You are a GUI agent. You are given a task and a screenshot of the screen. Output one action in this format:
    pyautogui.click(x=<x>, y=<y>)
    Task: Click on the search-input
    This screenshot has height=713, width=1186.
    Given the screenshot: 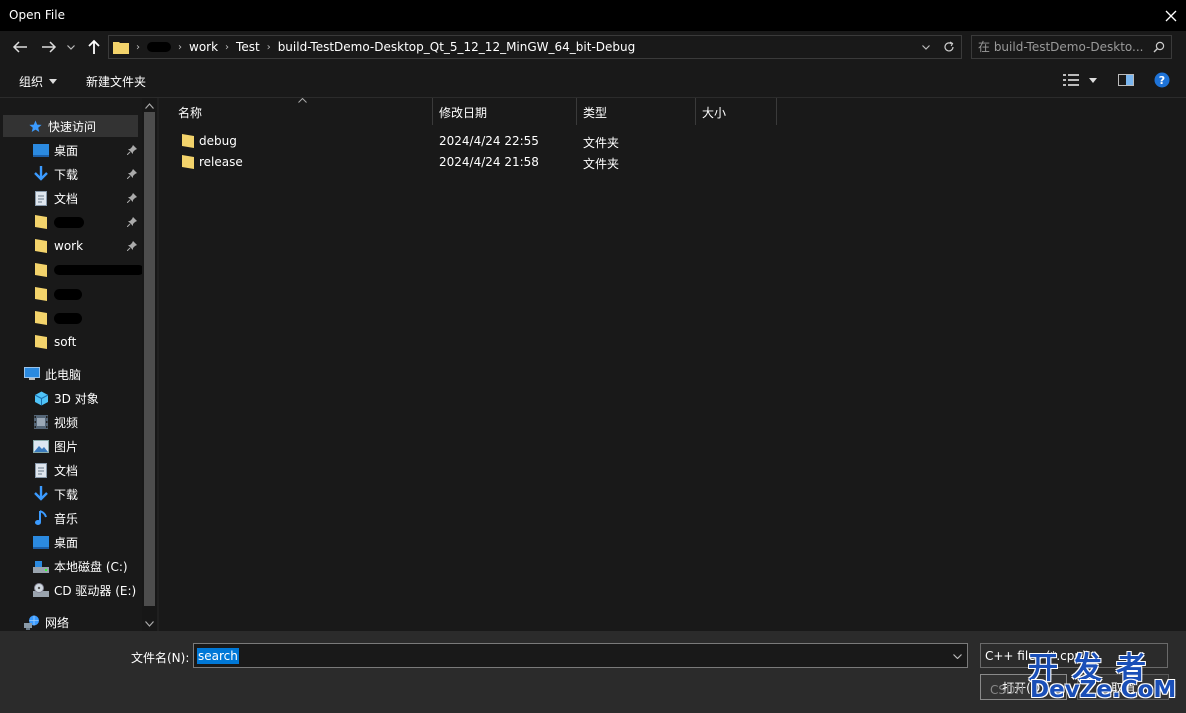 What is the action you would take?
    pyautogui.click(x=1062, y=47)
    